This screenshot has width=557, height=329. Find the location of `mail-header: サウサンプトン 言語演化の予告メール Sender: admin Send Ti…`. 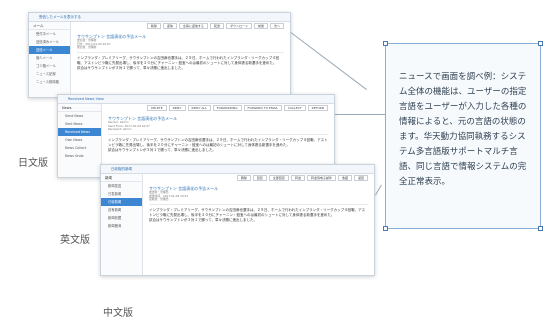

mail-header: サウサンプトン 言語演化の予告メール Sender: admin Send Ti… is located at coordinates (218, 125).